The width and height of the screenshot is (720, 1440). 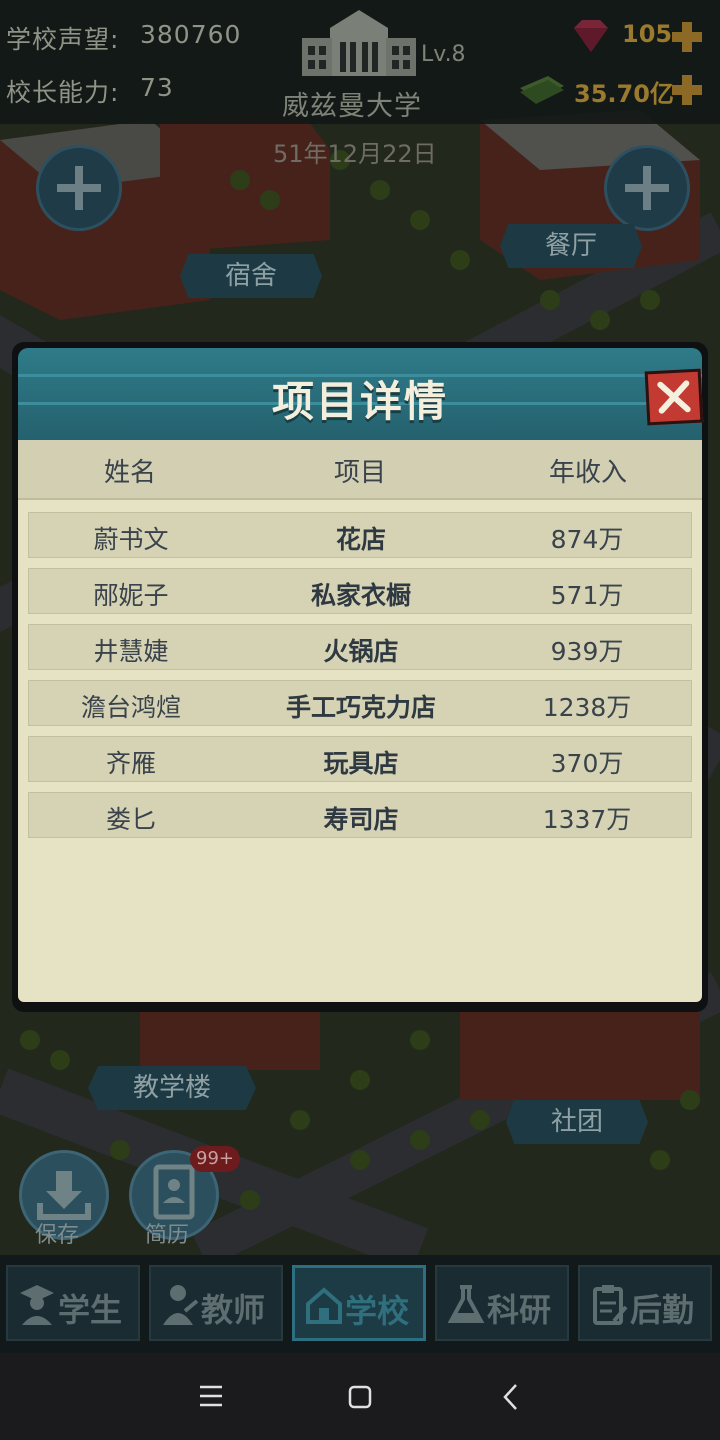 I want to click on student-name: 蔚书文, so click(x=131, y=539).